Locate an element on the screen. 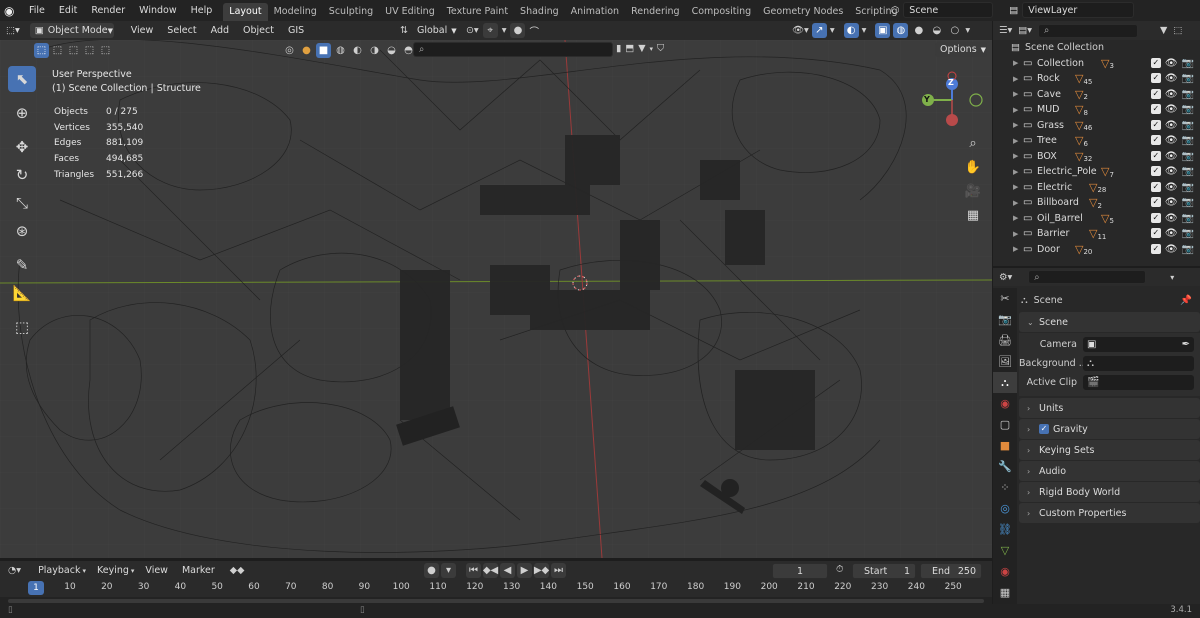  particles-tab-icon: ⁘ is located at coordinates (1005, 487).